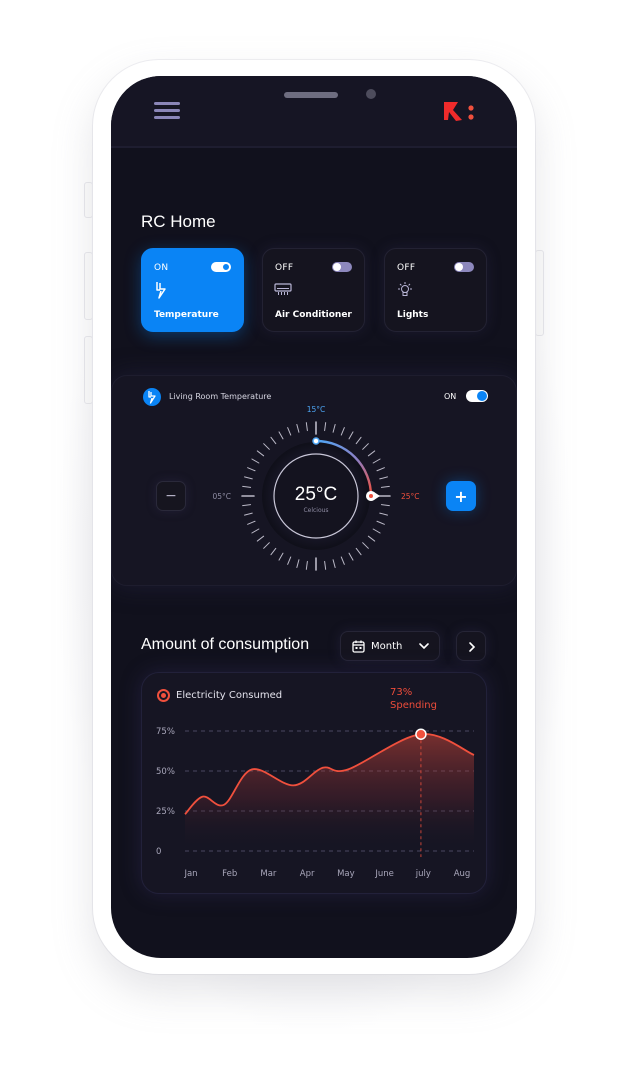 The height and width of the screenshot is (1071, 624). I want to click on y-tick-label: 50%, so click(165, 772).